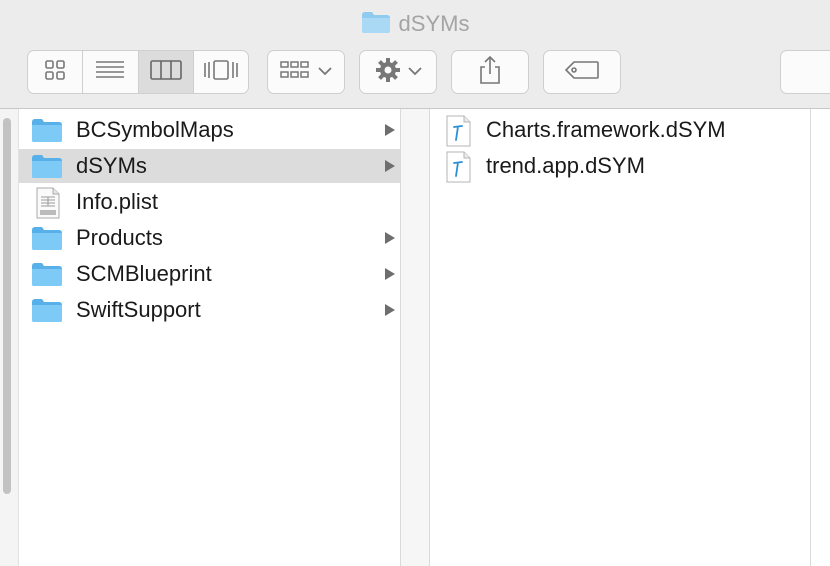  I want to click on action-button, so click(398, 72).